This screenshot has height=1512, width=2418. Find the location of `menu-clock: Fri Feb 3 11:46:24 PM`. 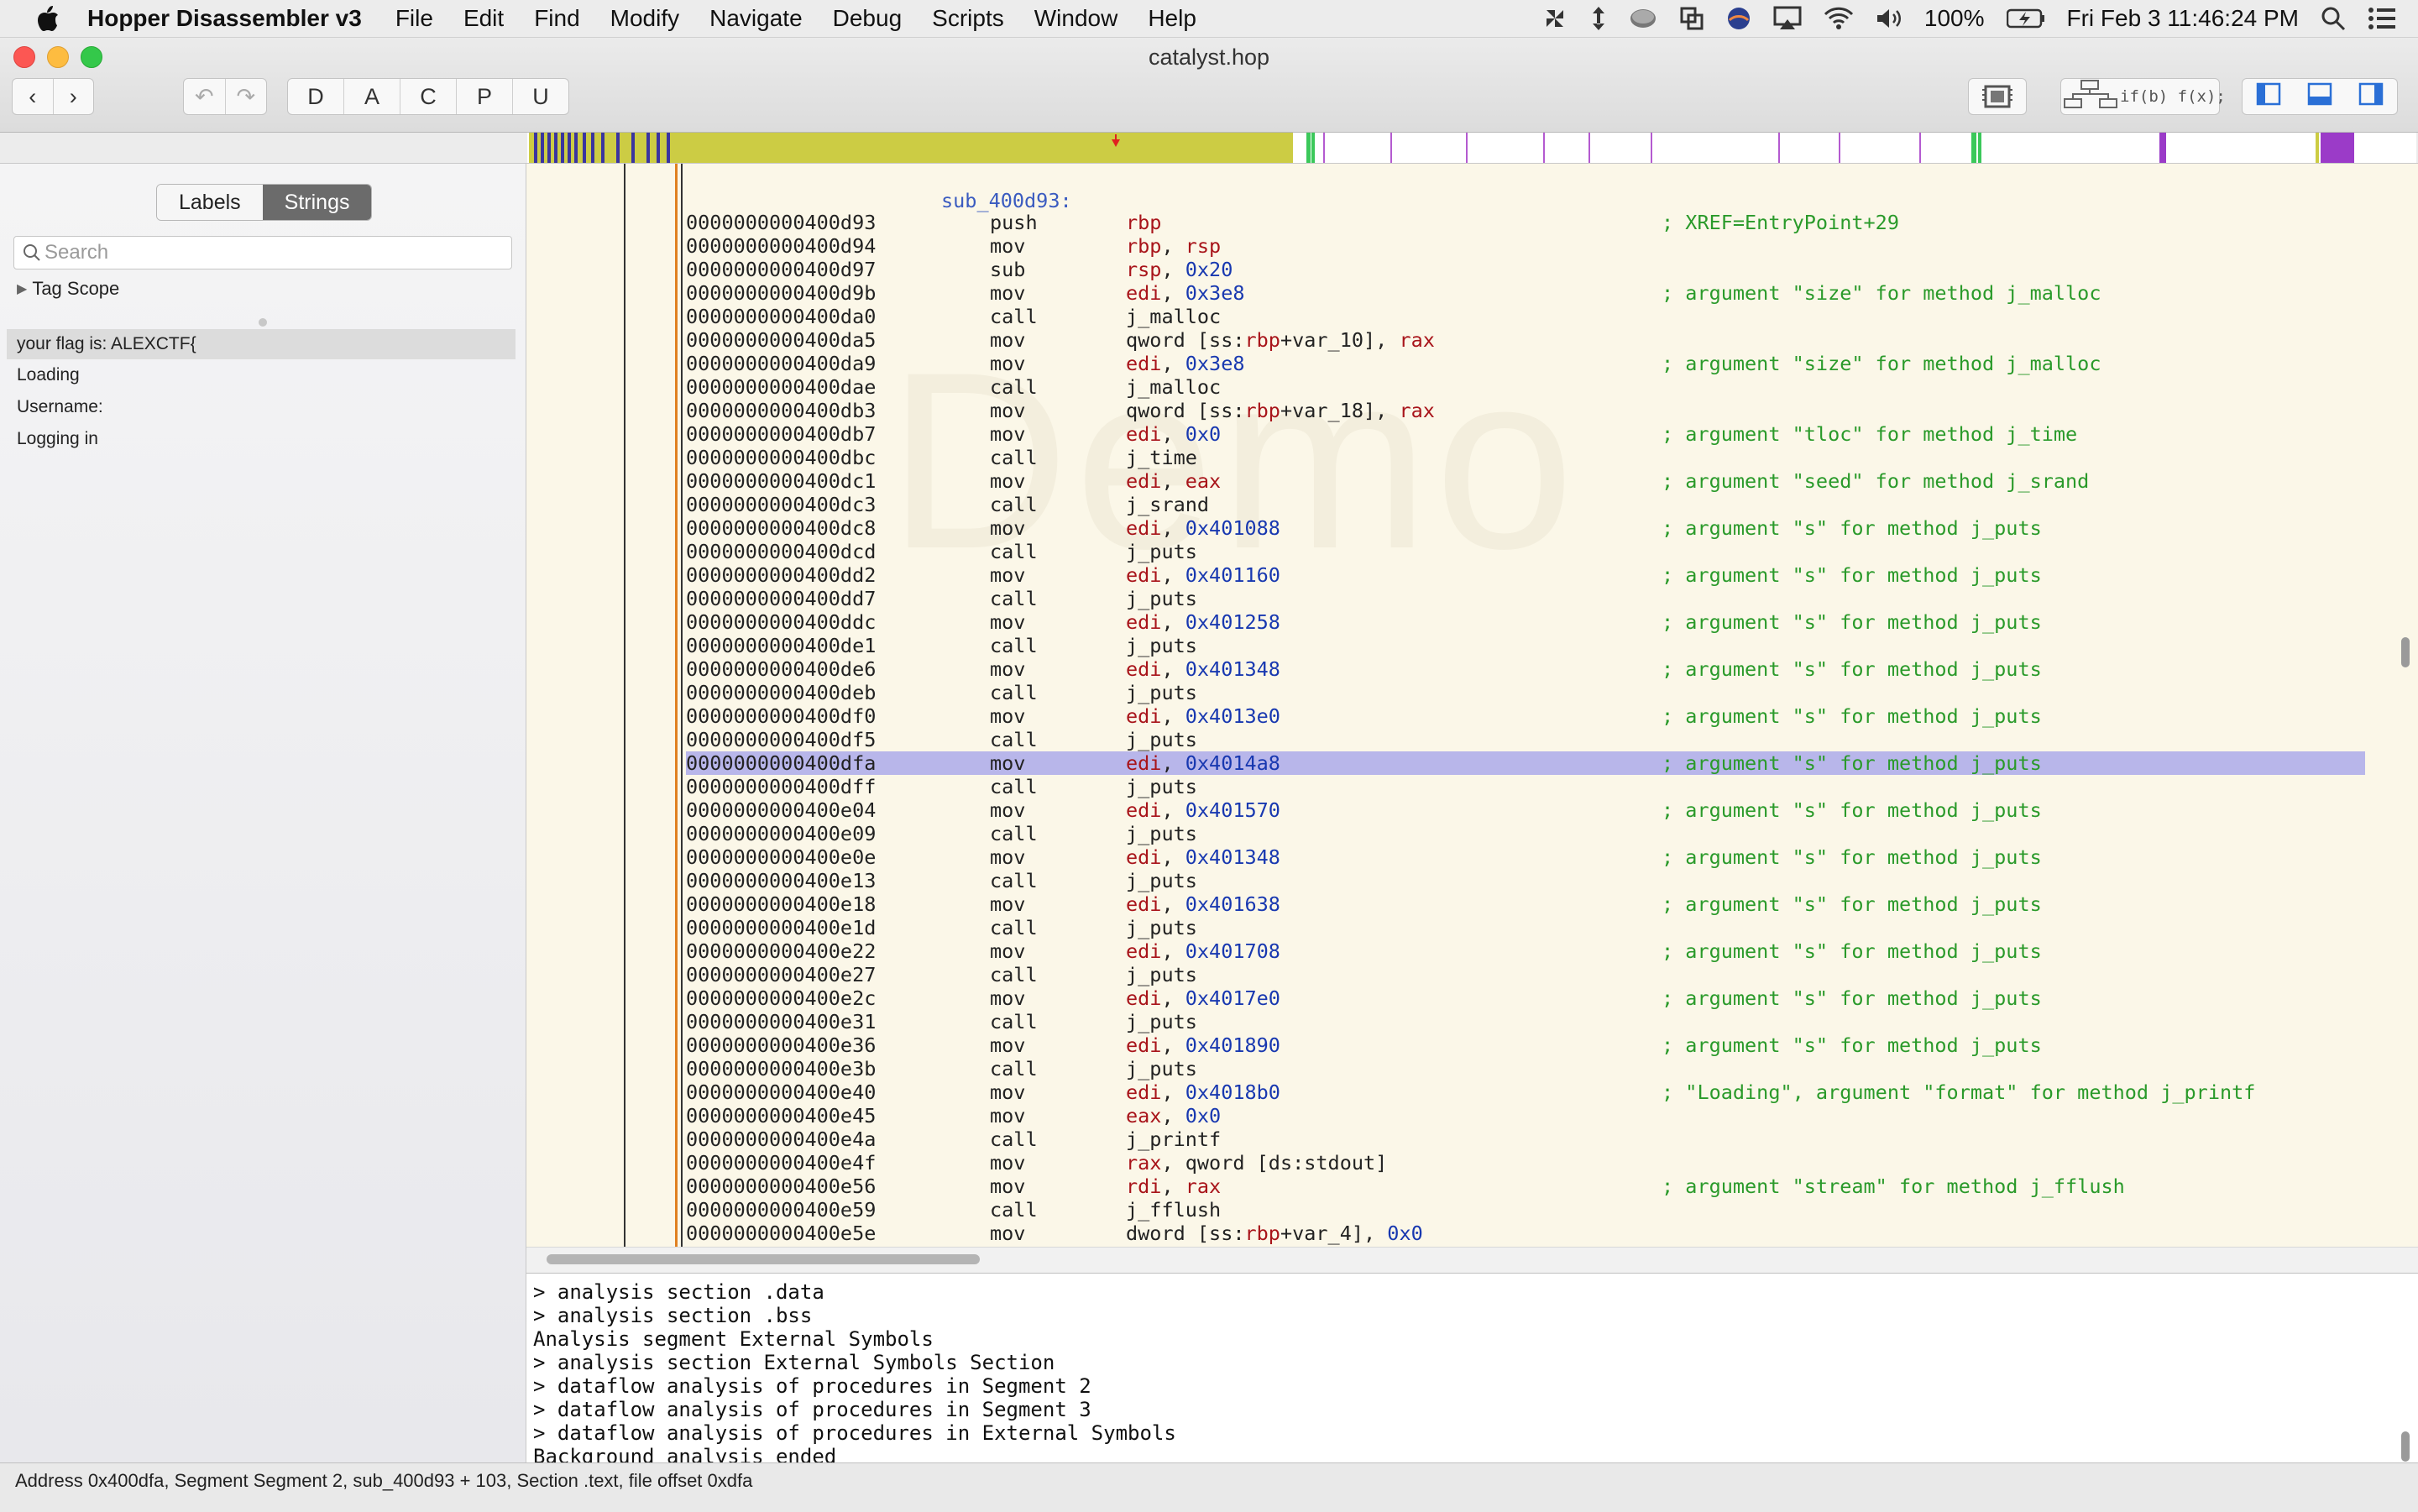

menu-clock: Fri Feb 3 11:46:24 PM is located at coordinates (2183, 18).